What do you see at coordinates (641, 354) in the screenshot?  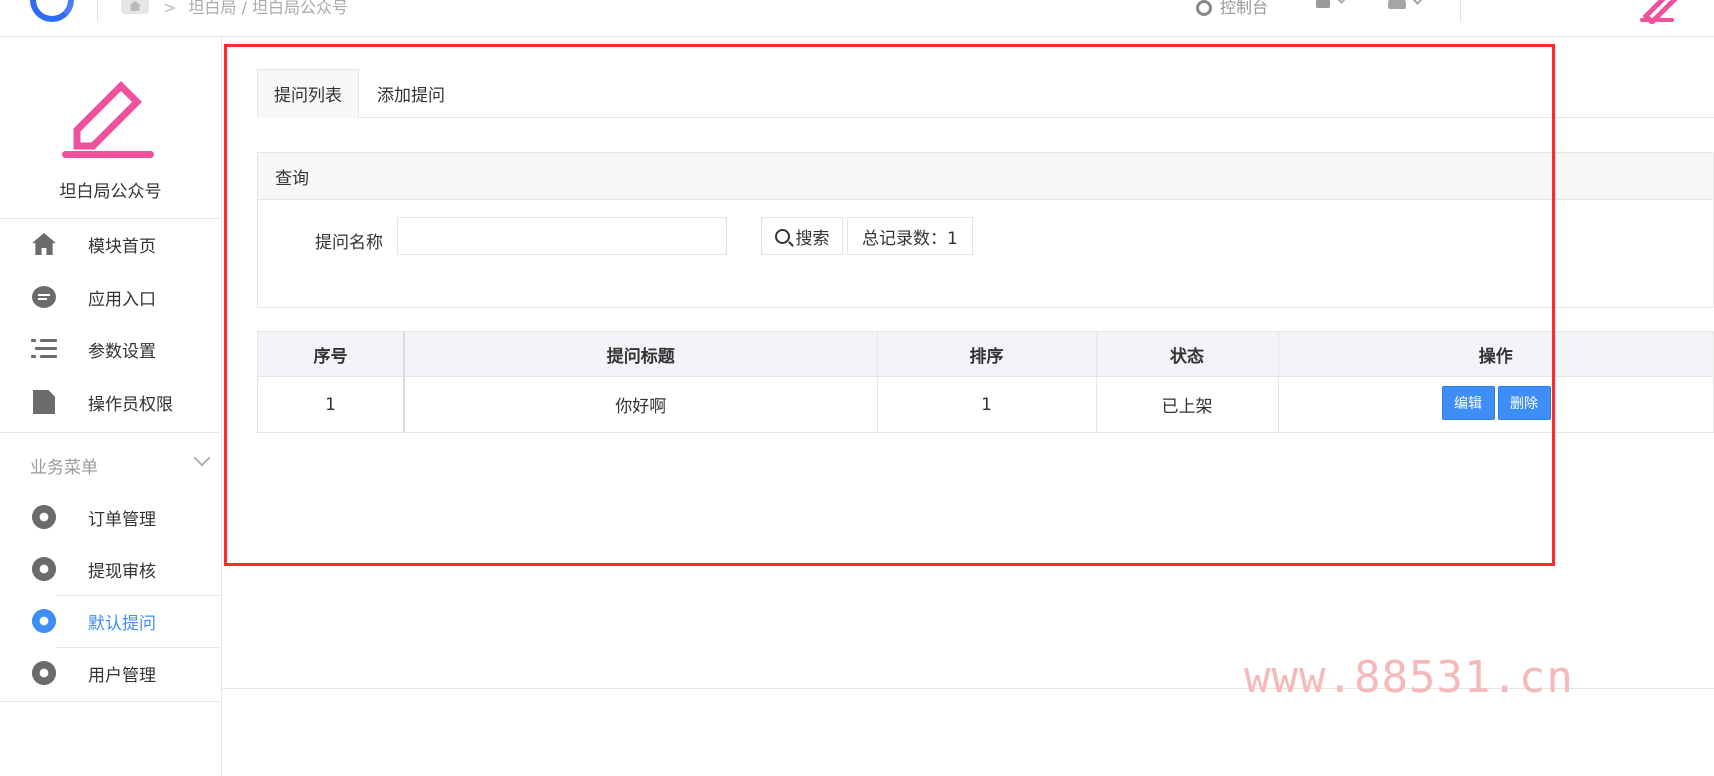 I see `column-header-title: 提问标题` at bounding box center [641, 354].